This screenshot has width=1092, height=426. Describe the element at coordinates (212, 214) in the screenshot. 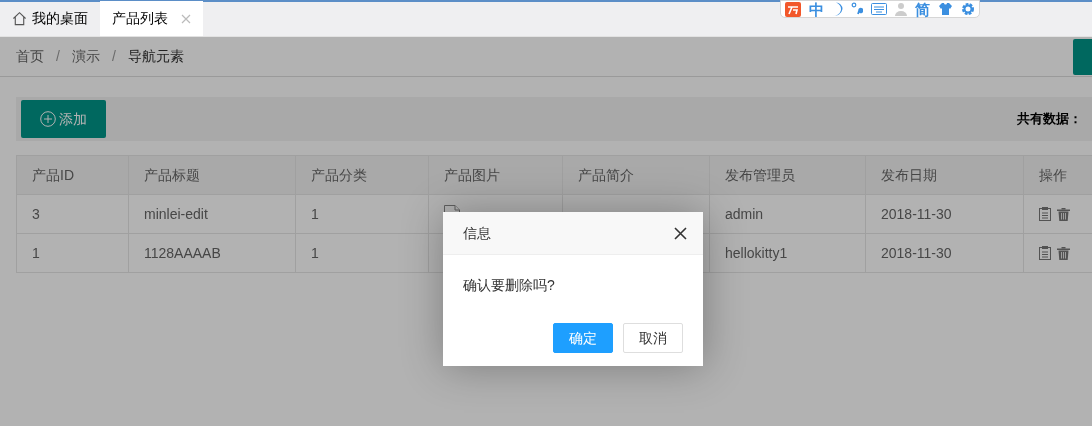

I see `table-cell: minlei-edit` at that location.